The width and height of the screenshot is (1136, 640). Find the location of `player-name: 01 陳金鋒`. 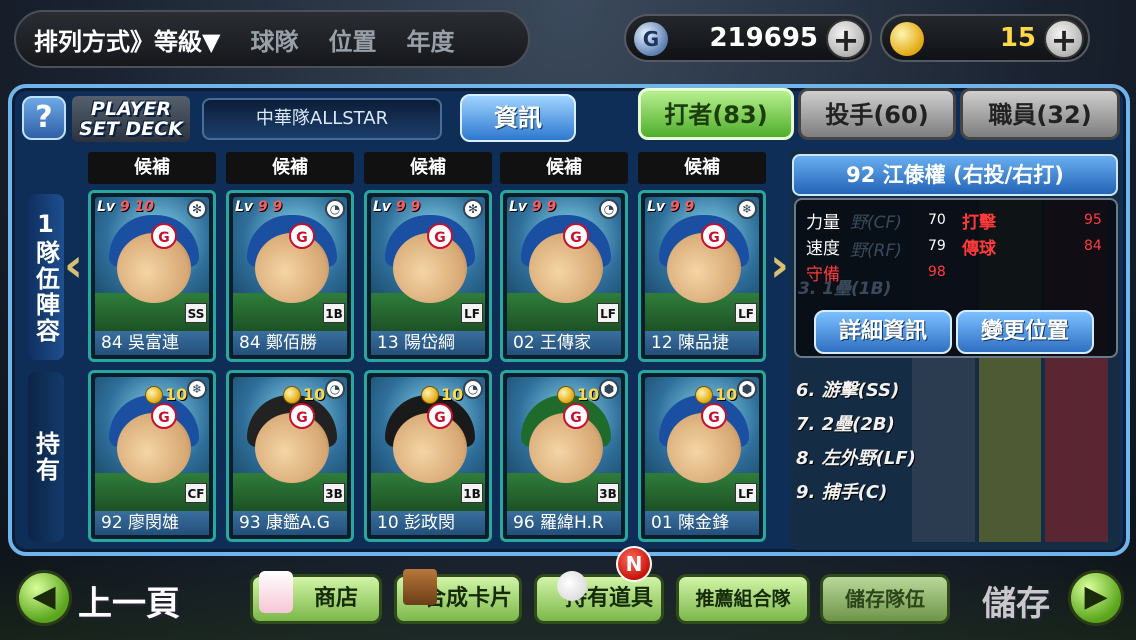

player-name: 01 陳金鋒 is located at coordinates (702, 523).